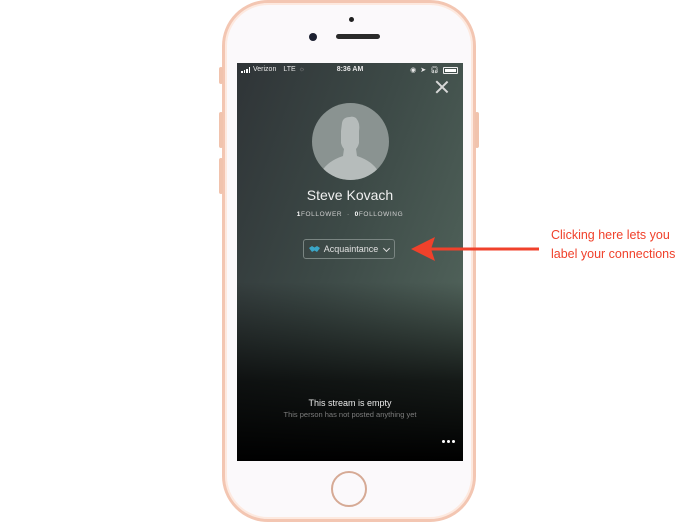 The image size is (700, 525). Describe the element at coordinates (381, 214) in the screenshot. I see `following-label: FOLLOWING` at that location.